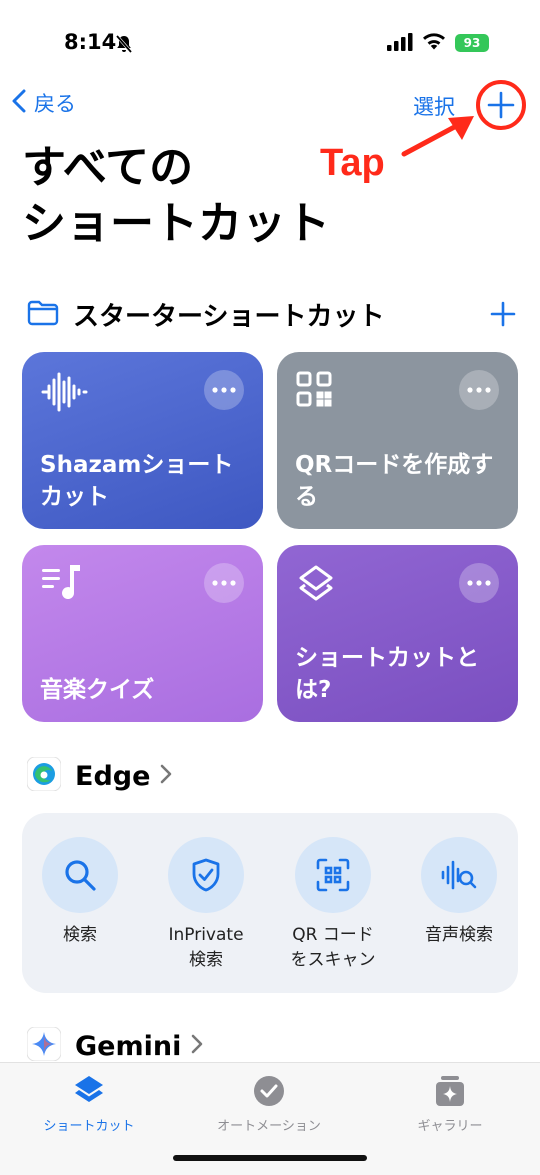 Image resolution: width=540 pixels, height=1175 pixels. I want to click on edge-app-icon, so click(44, 775).